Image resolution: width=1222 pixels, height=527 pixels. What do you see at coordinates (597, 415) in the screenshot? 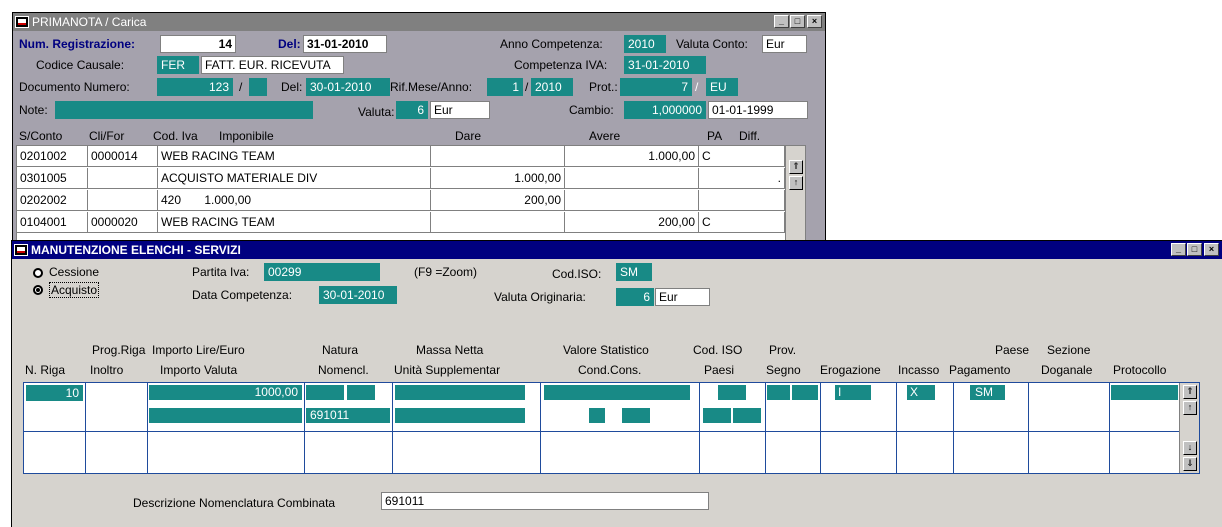
I see `cond-1-field` at bounding box center [597, 415].